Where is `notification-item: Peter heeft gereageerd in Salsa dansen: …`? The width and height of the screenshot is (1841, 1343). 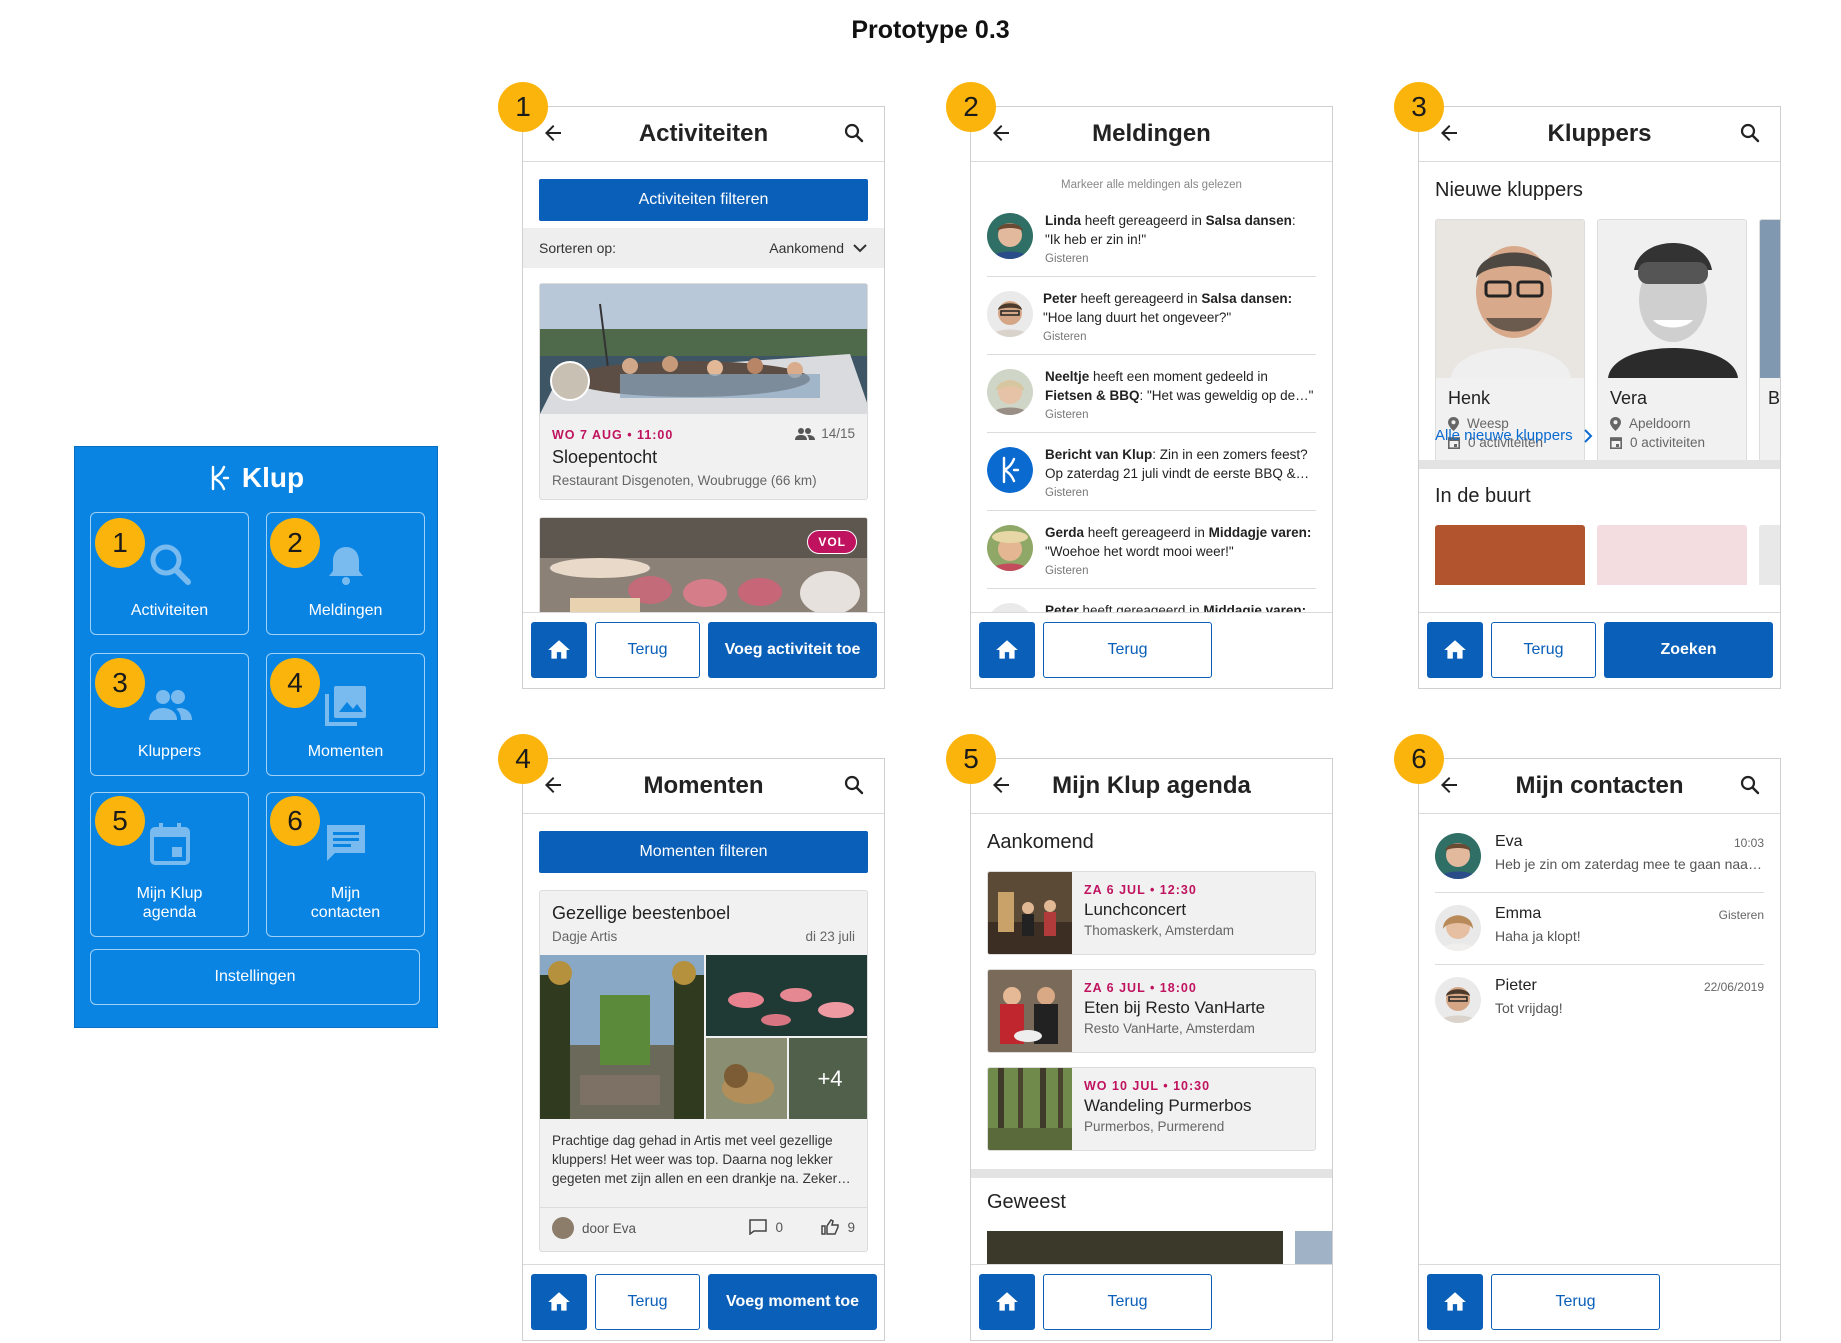 notification-item: Peter heeft gereageerd in Salsa dansen: … is located at coordinates (1151, 316).